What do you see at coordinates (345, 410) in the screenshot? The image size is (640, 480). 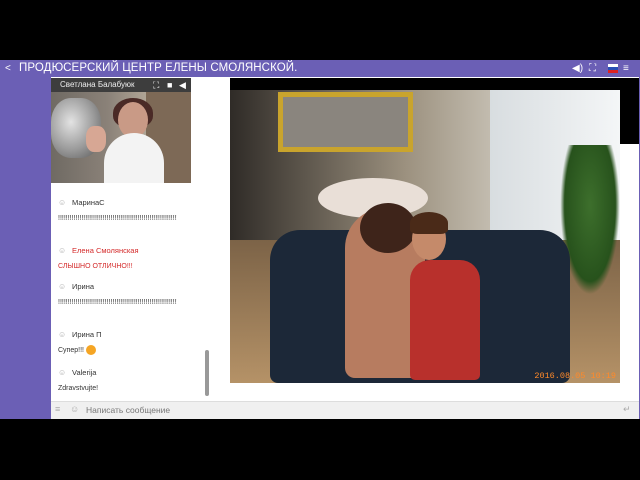 I see `message-input-bar: ≡ ☺ Написать сообщение ↵` at bounding box center [345, 410].